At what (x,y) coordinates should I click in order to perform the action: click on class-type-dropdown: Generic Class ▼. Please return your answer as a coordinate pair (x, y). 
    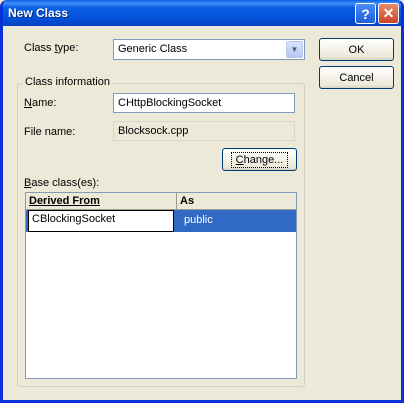
    Looking at the image, I should click on (209, 49).